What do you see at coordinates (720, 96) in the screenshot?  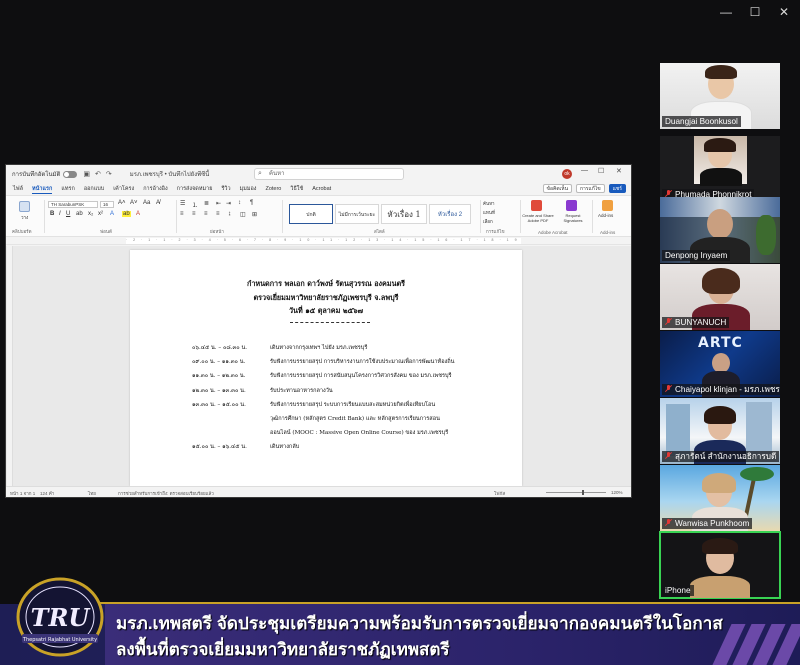 I see `participant-tile: Duangjai Boonkusol` at bounding box center [720, 96].